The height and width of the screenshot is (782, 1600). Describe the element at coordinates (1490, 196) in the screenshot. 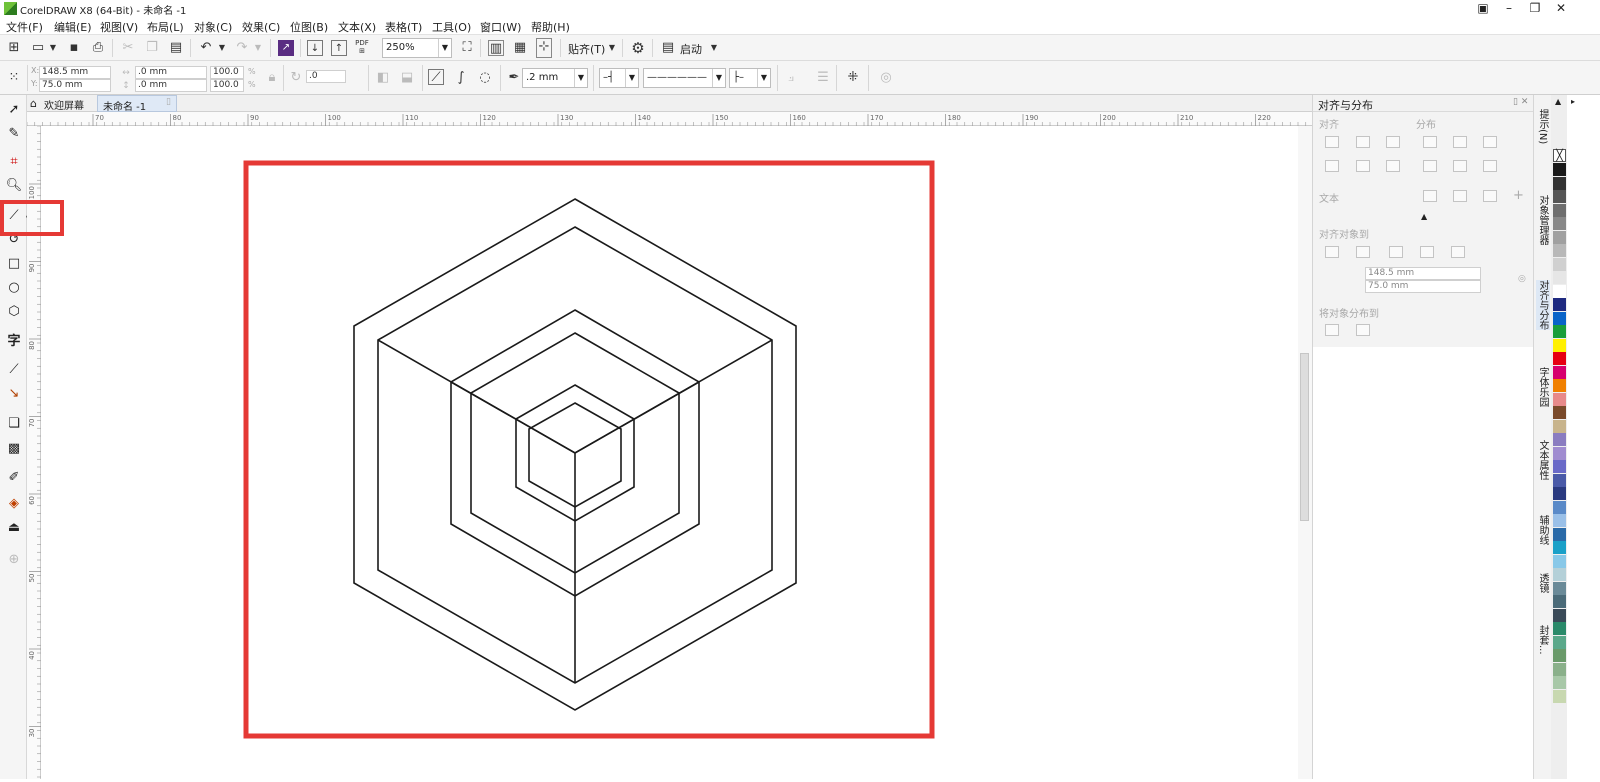

I see `text-bounding-box-icon` at that location.